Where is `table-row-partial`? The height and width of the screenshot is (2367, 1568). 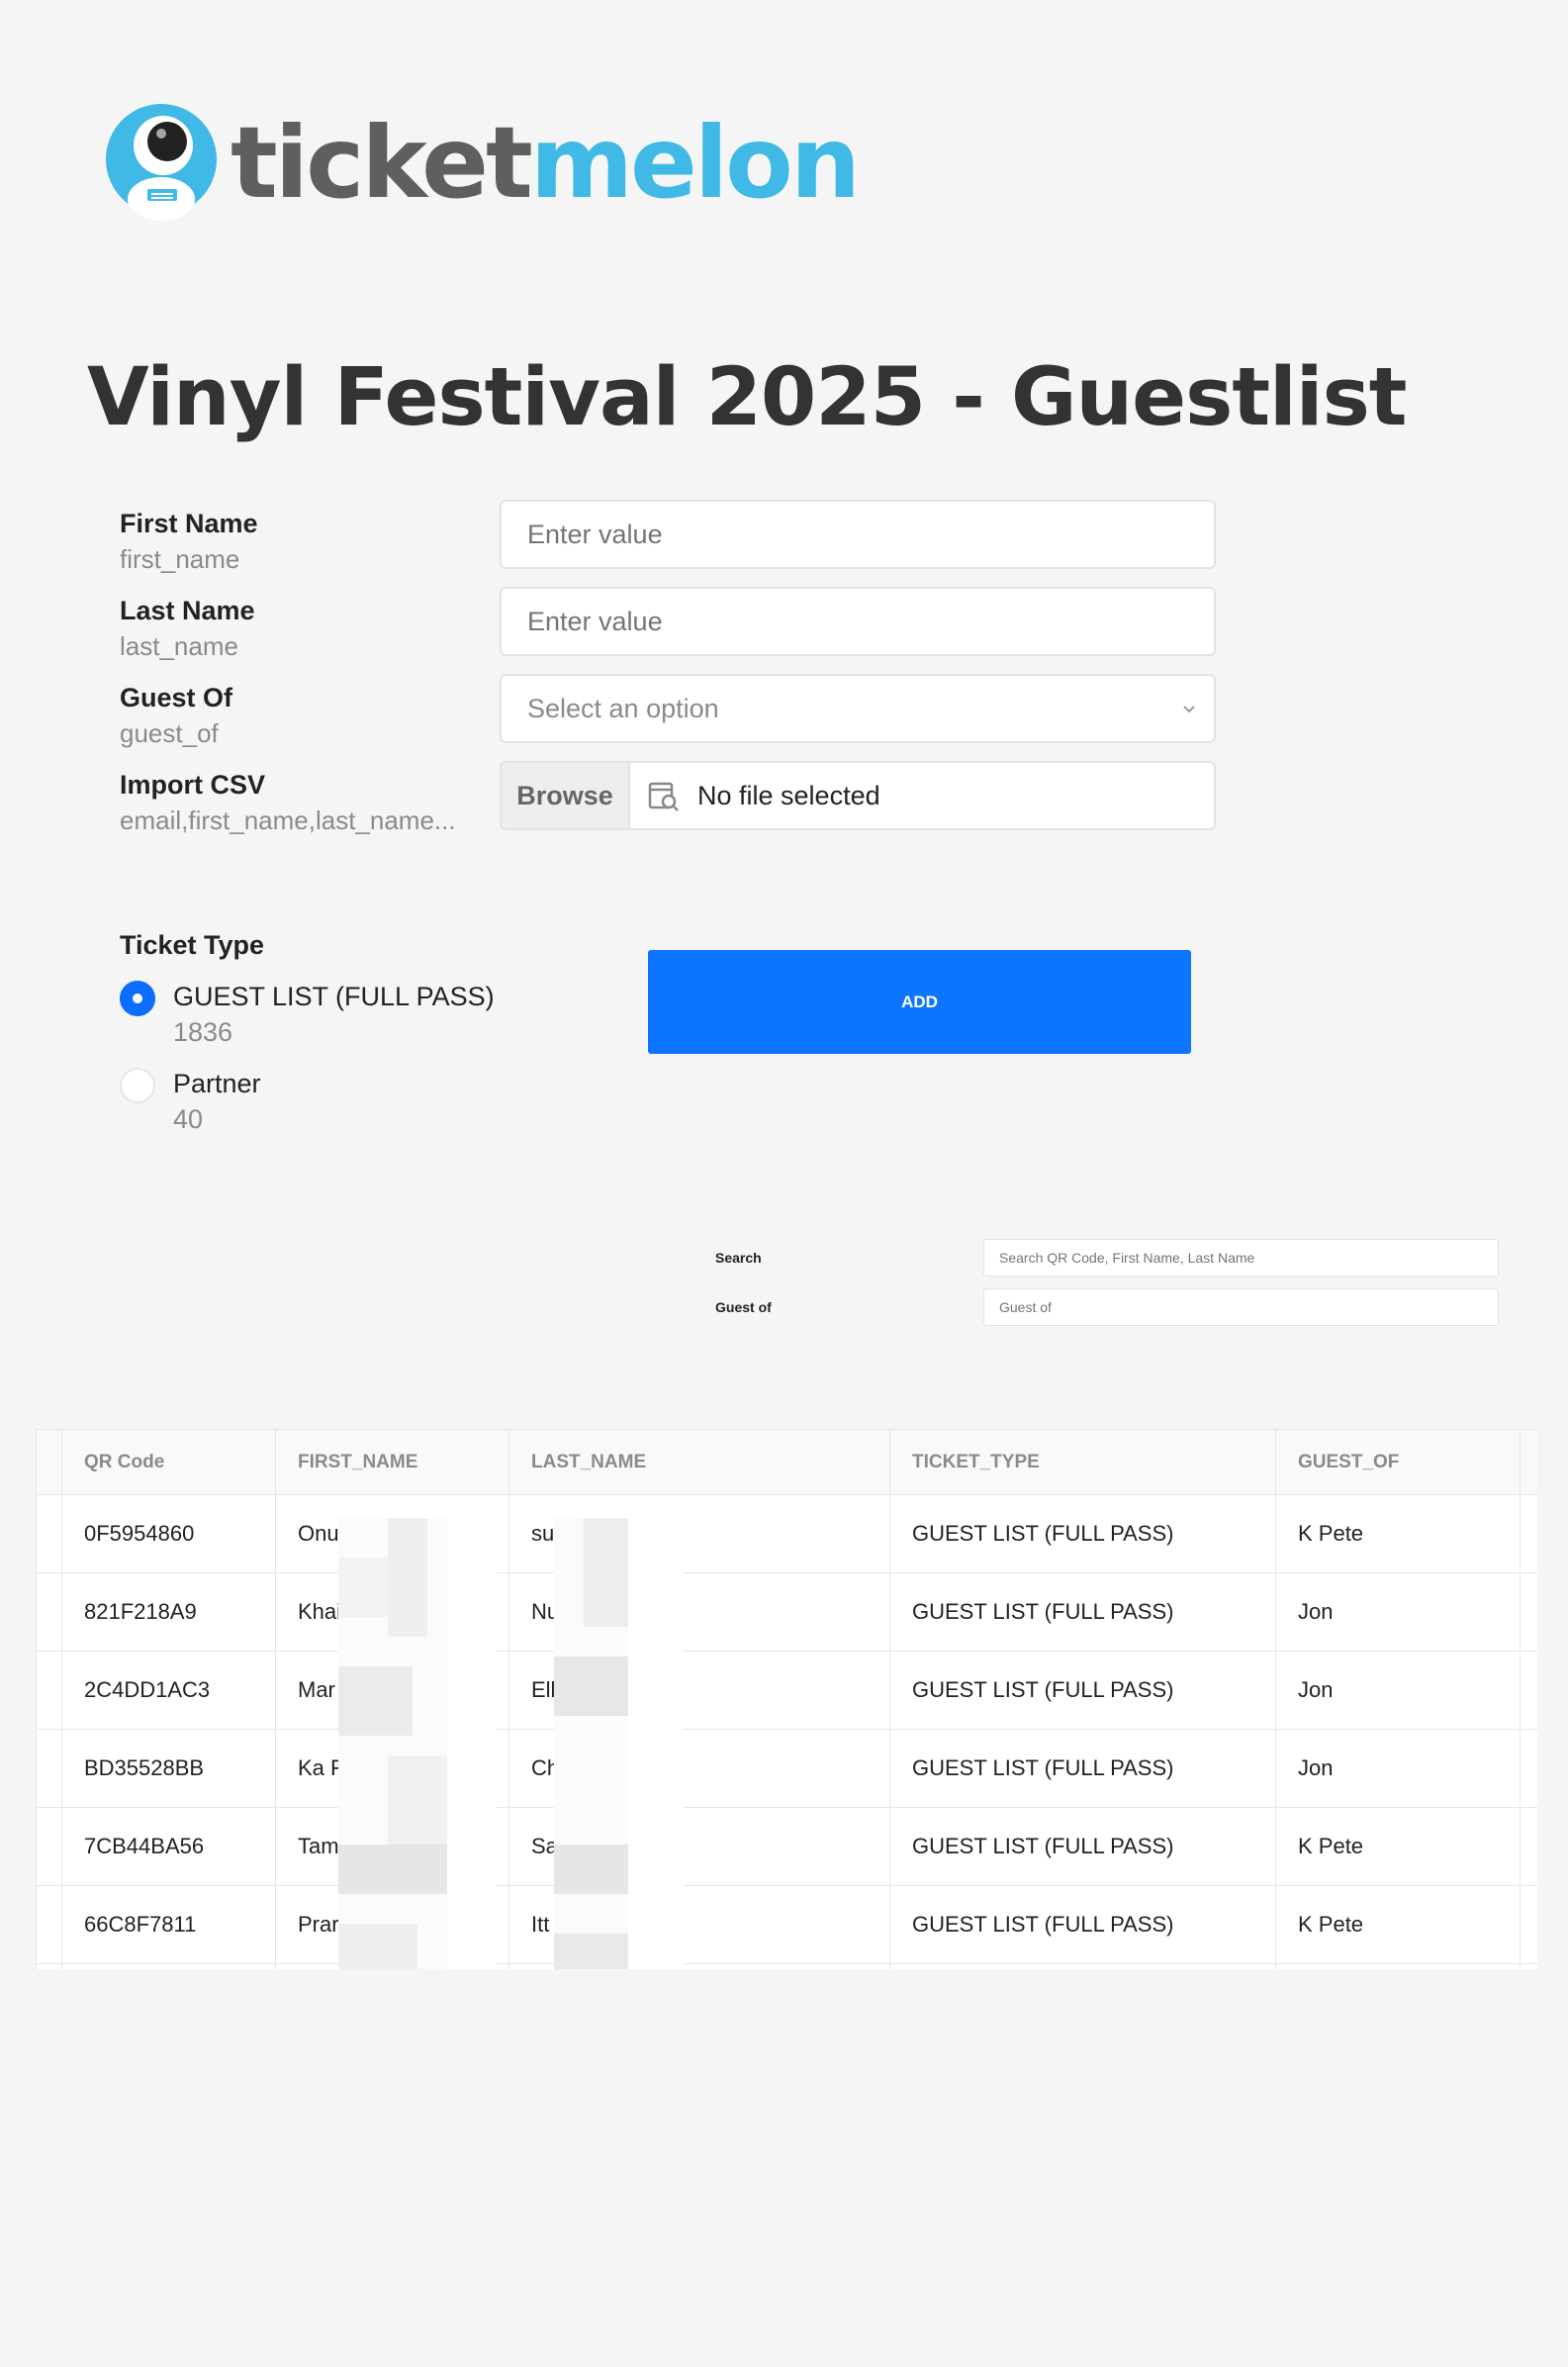
table-row-partial is located at coordinates (786, 1966).